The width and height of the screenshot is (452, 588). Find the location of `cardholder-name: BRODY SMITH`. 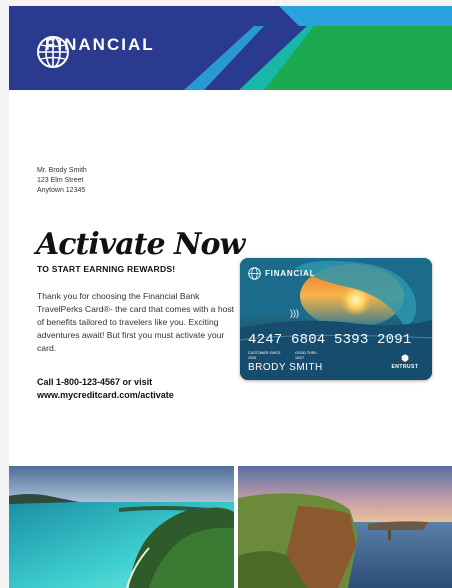

cardholder-name: BRODY SMITH is located at coordinates (285, 367).